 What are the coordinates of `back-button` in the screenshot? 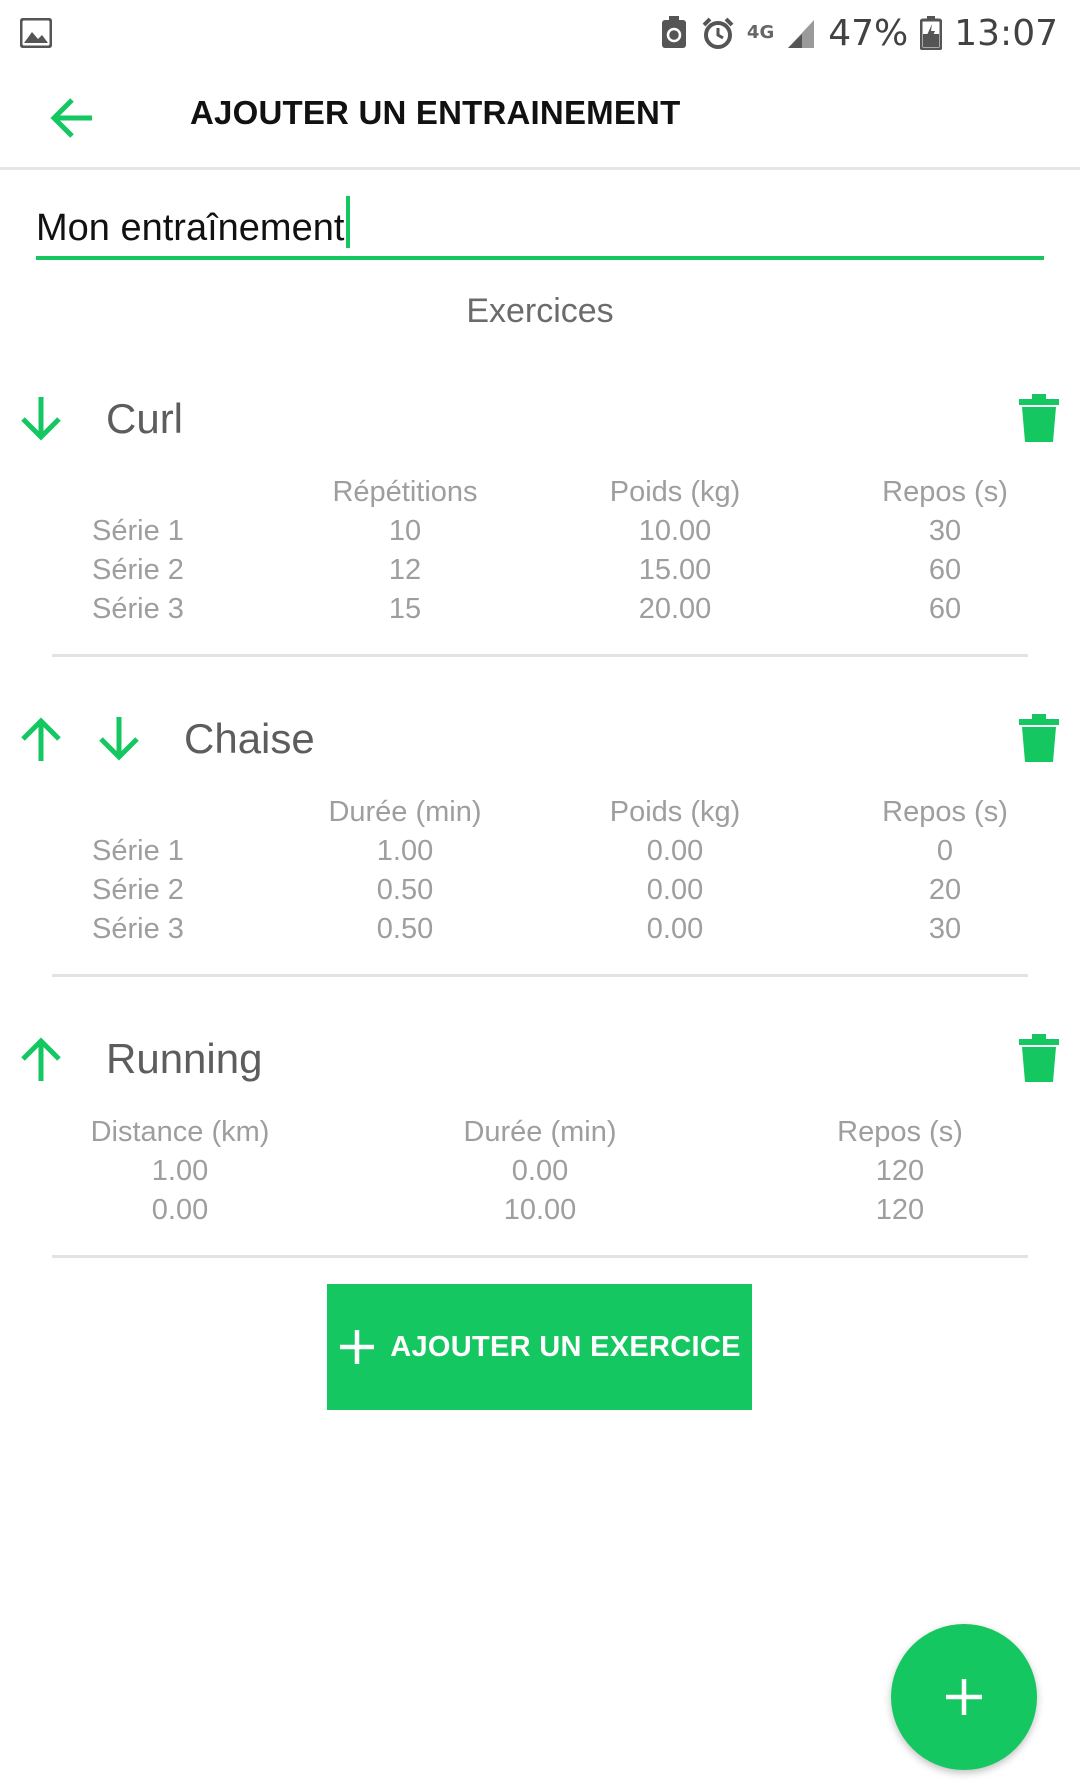 It's located at (72, 118).